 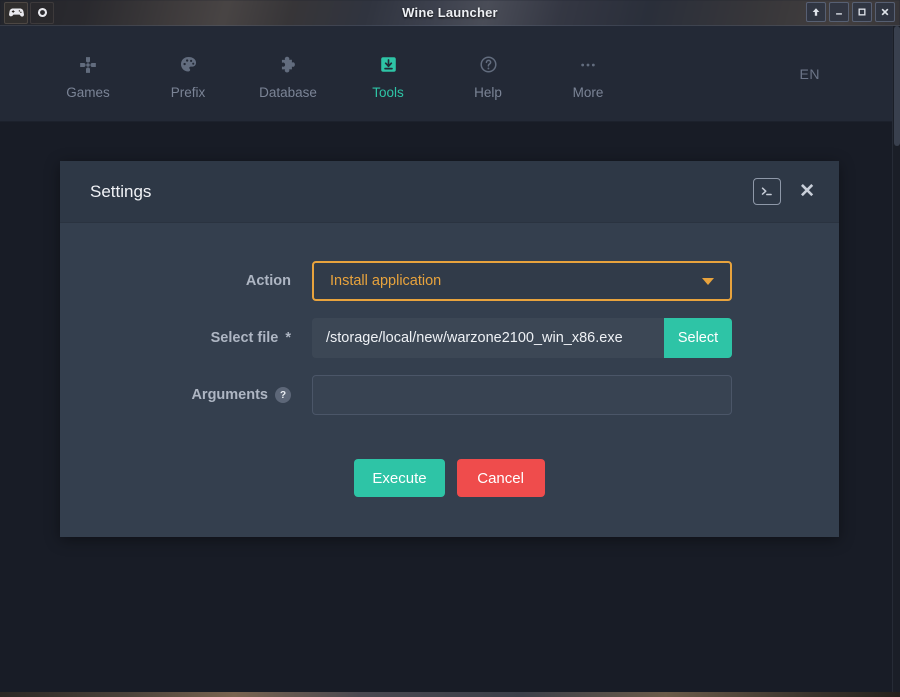 I want to click on terminal-icon, so click(x=767, y=191).